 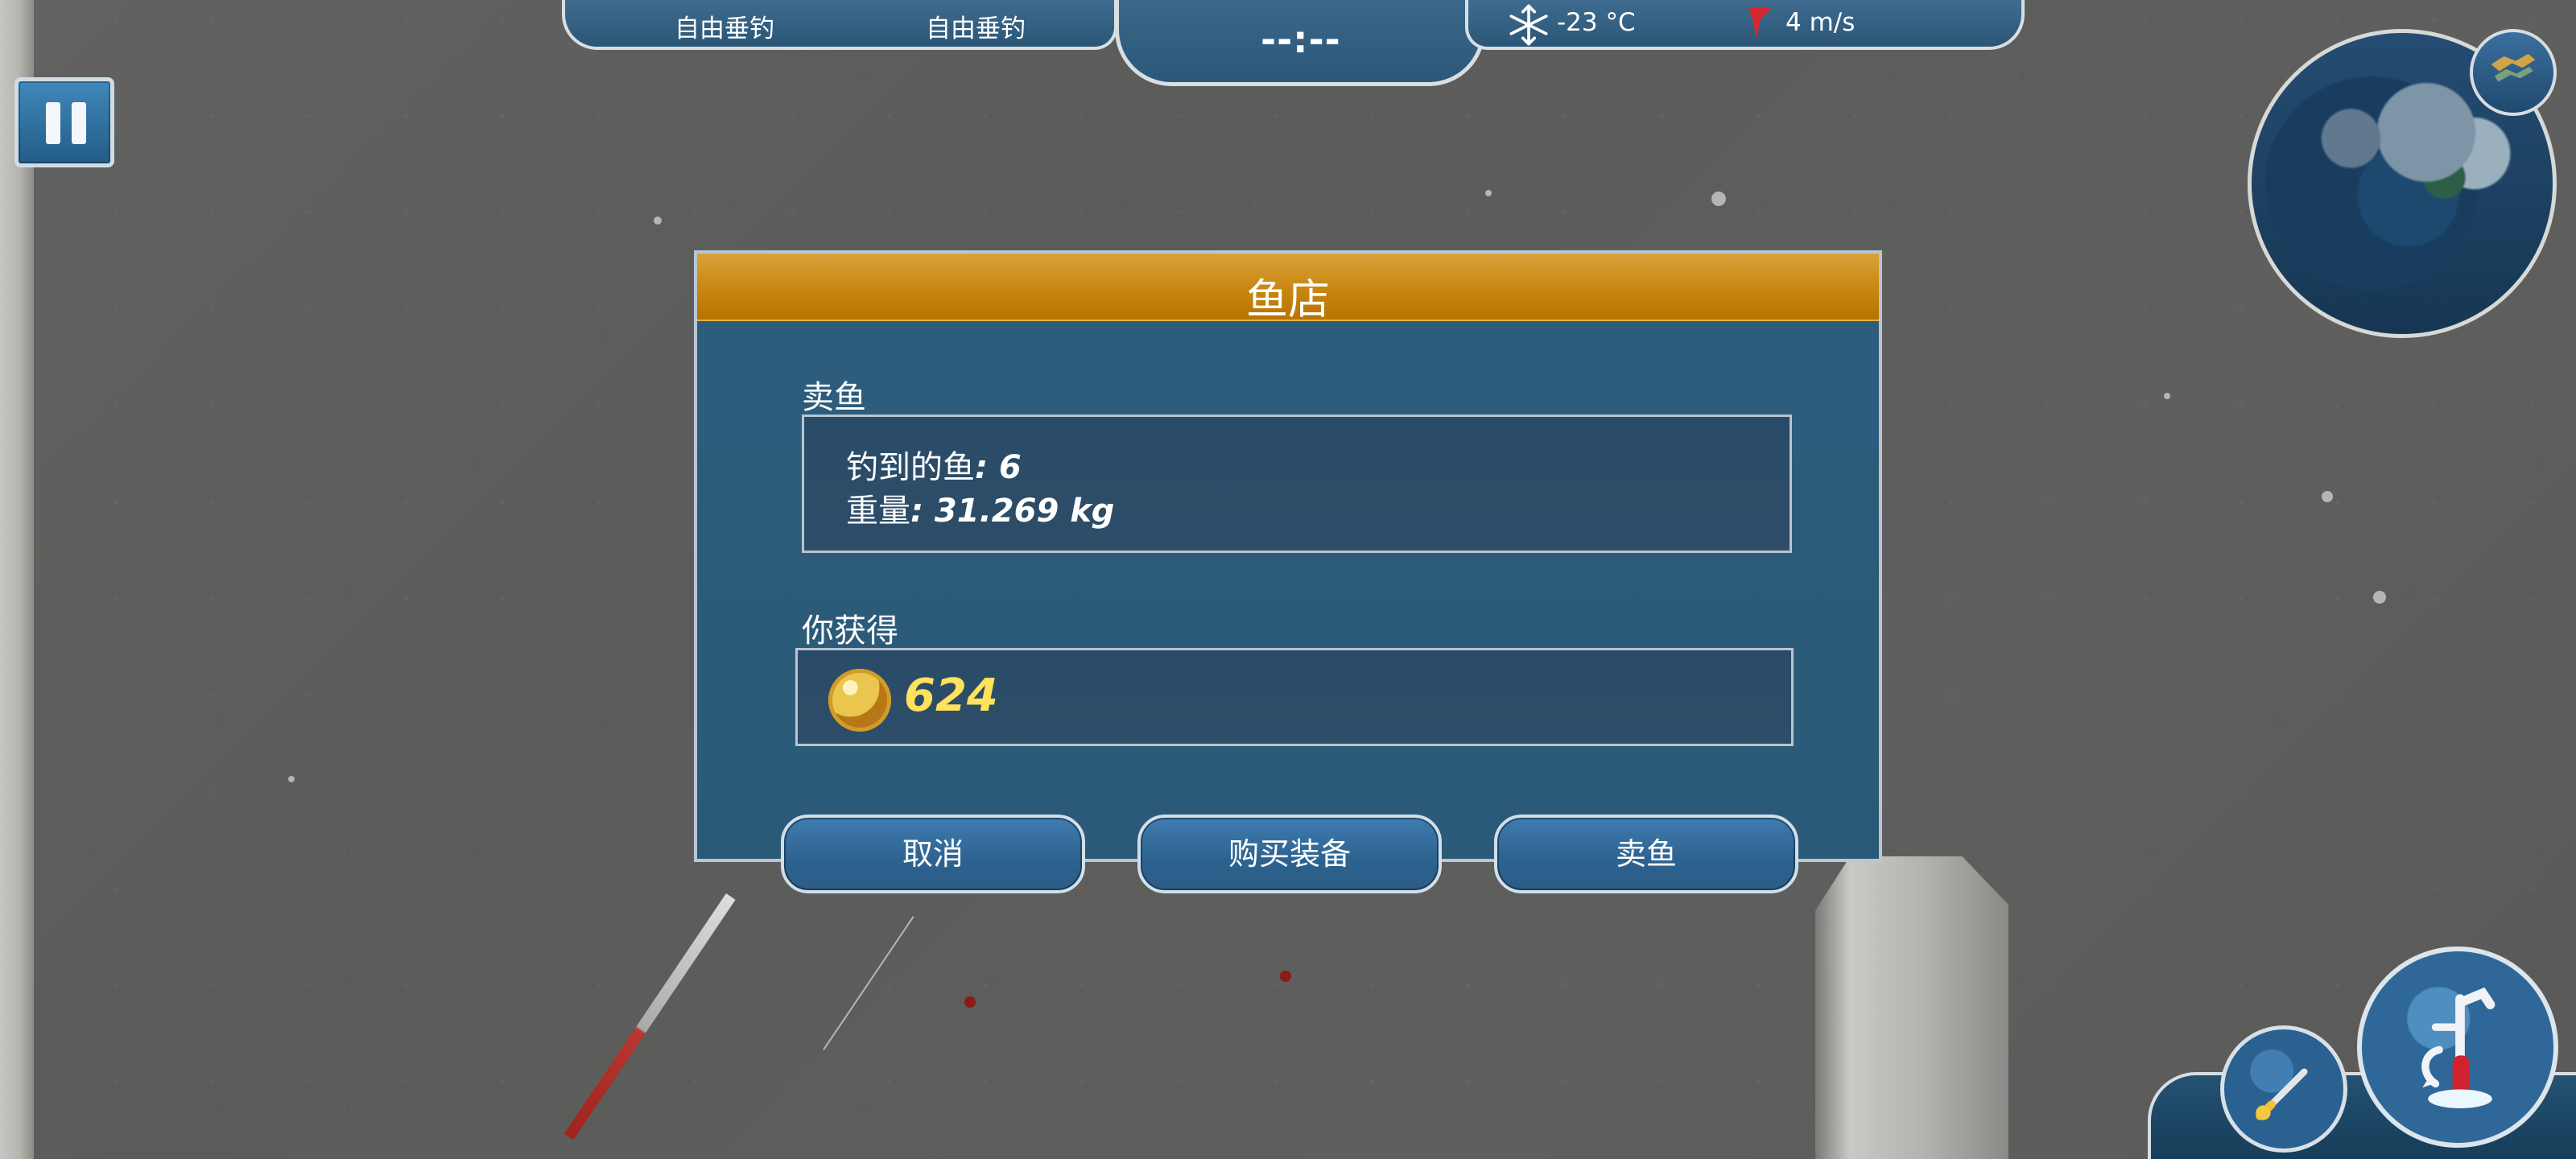 I want to click on minimap-widget, so click(x=2405, y=186).